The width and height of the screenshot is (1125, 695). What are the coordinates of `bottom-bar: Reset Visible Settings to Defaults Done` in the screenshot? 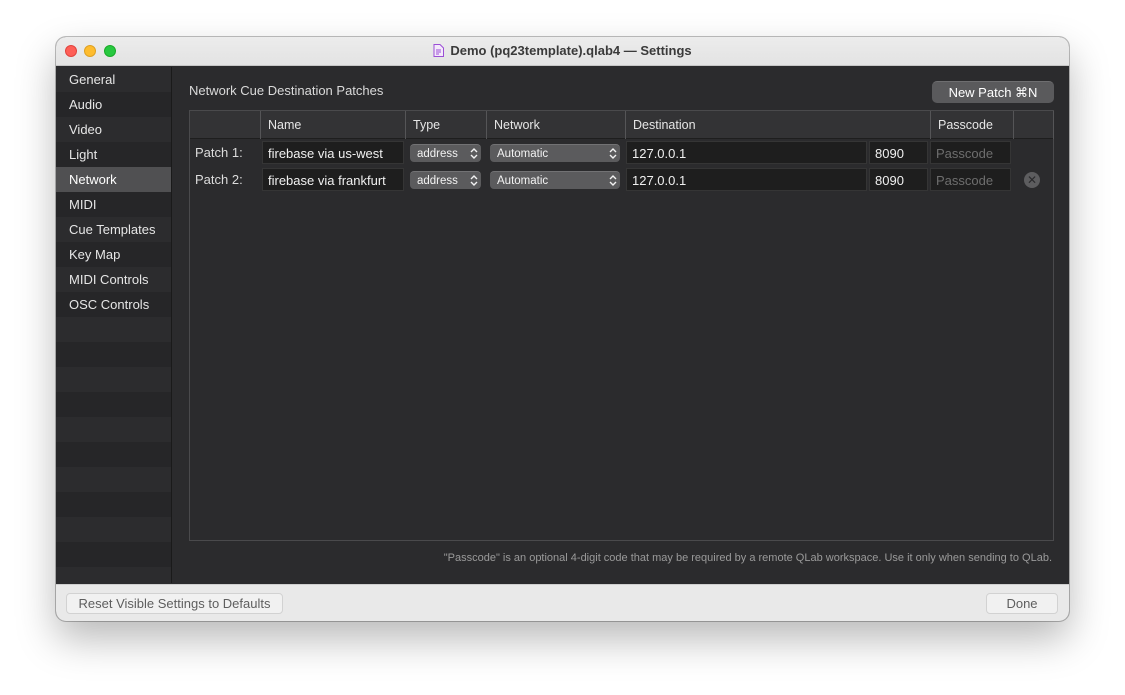 It's located at (562, 602).